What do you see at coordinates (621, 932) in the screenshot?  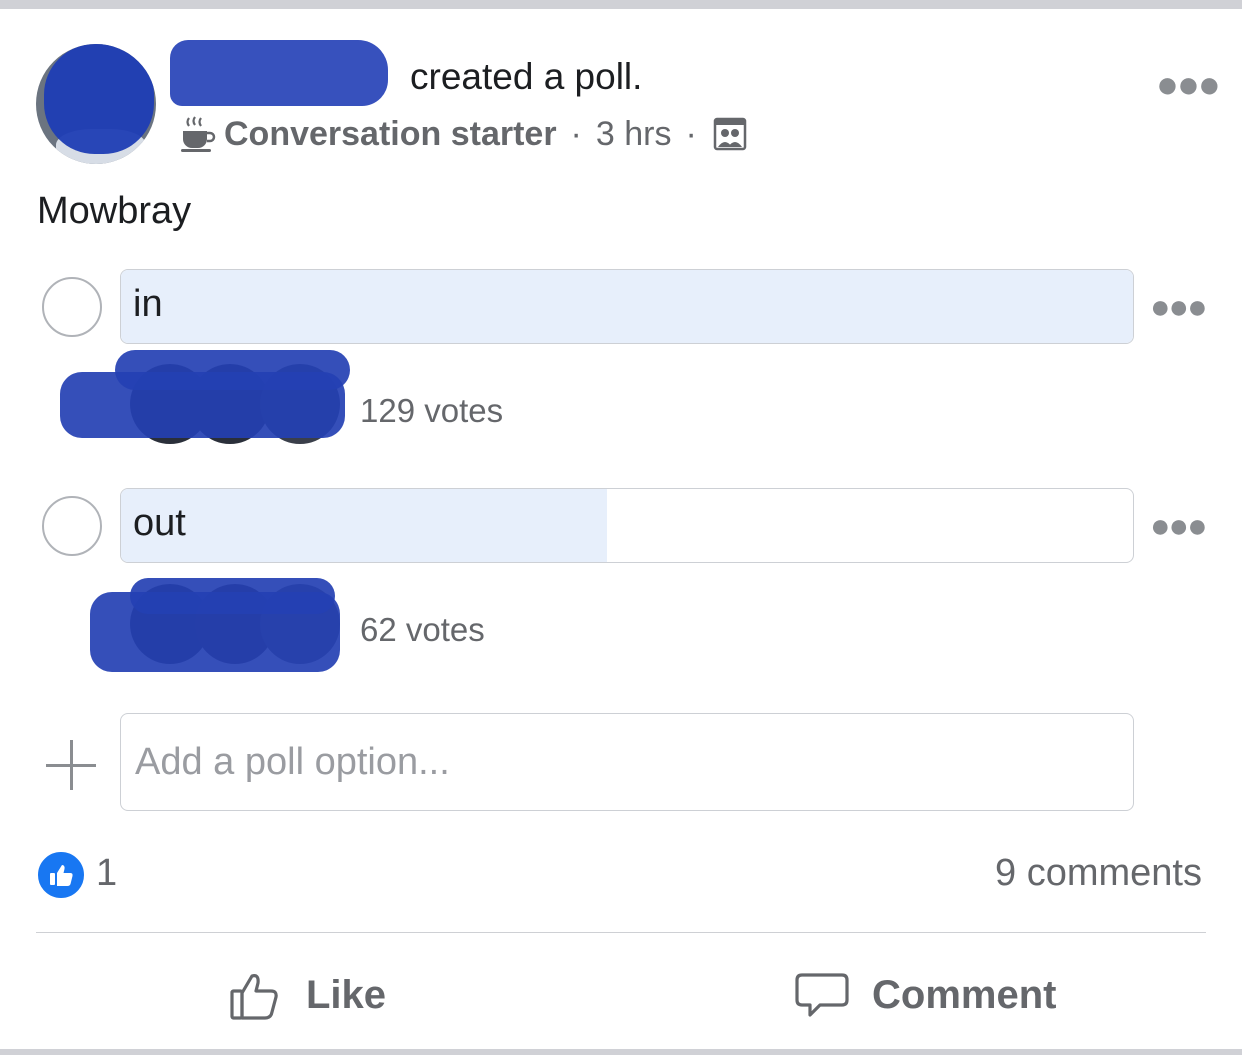 I see `divider` at bounding box center [621, 932].